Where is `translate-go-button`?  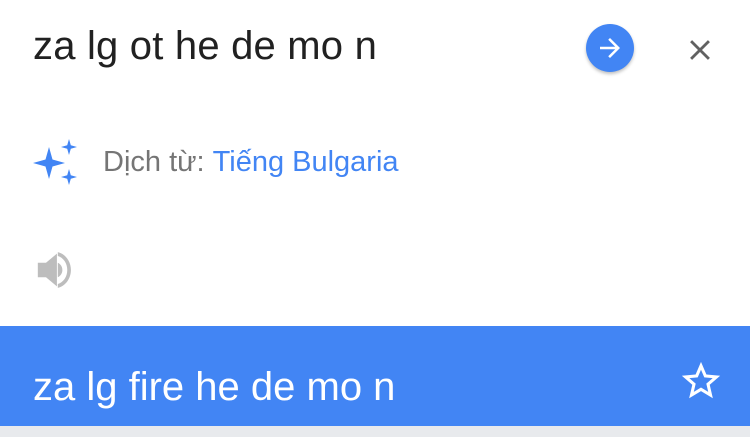 translate-go-button is located at coordinates (610, 48).